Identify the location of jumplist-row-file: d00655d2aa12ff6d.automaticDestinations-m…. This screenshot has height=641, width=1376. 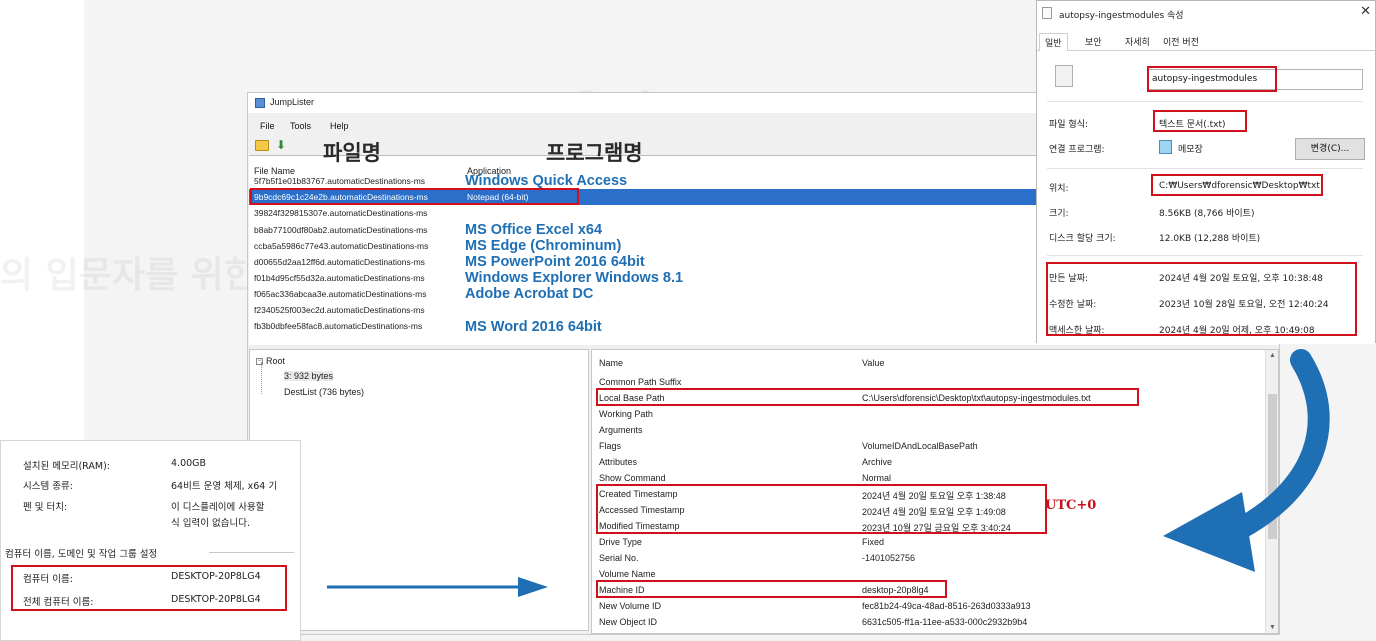
(339, 262).